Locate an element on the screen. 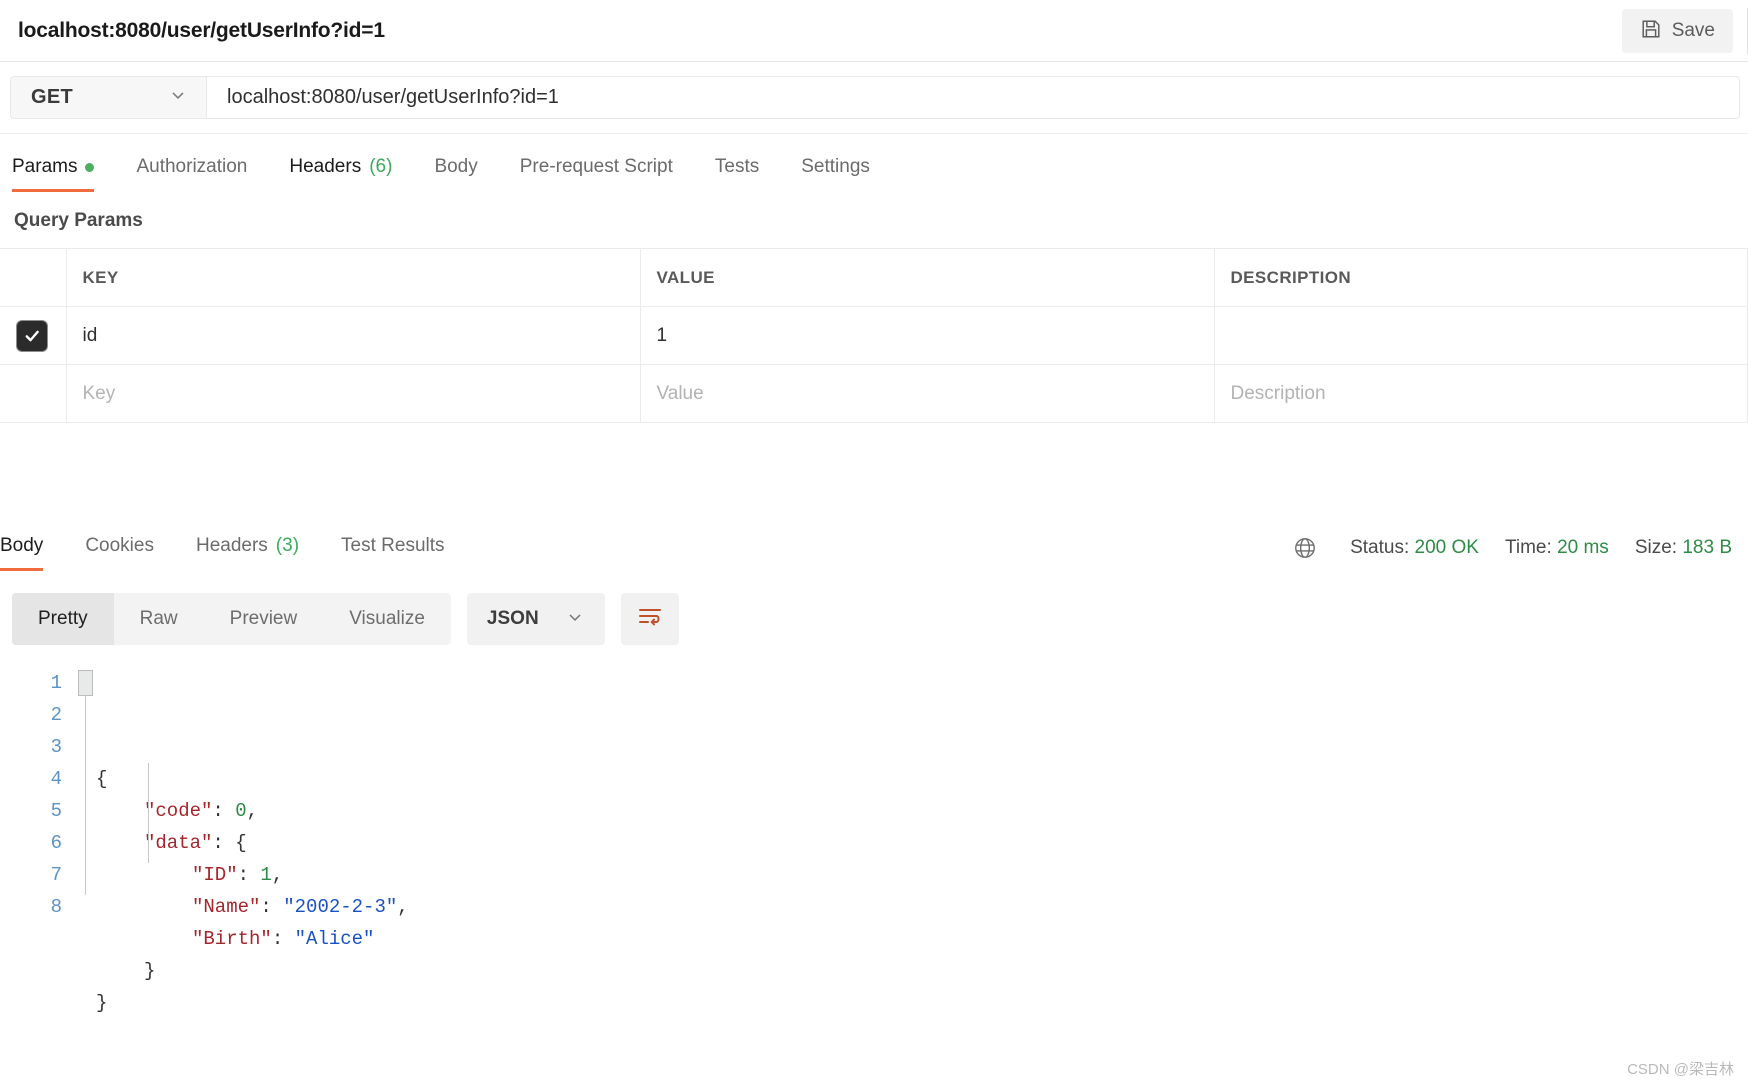  view-mode-visualize: Visualize is located at coordinates (387, 619).